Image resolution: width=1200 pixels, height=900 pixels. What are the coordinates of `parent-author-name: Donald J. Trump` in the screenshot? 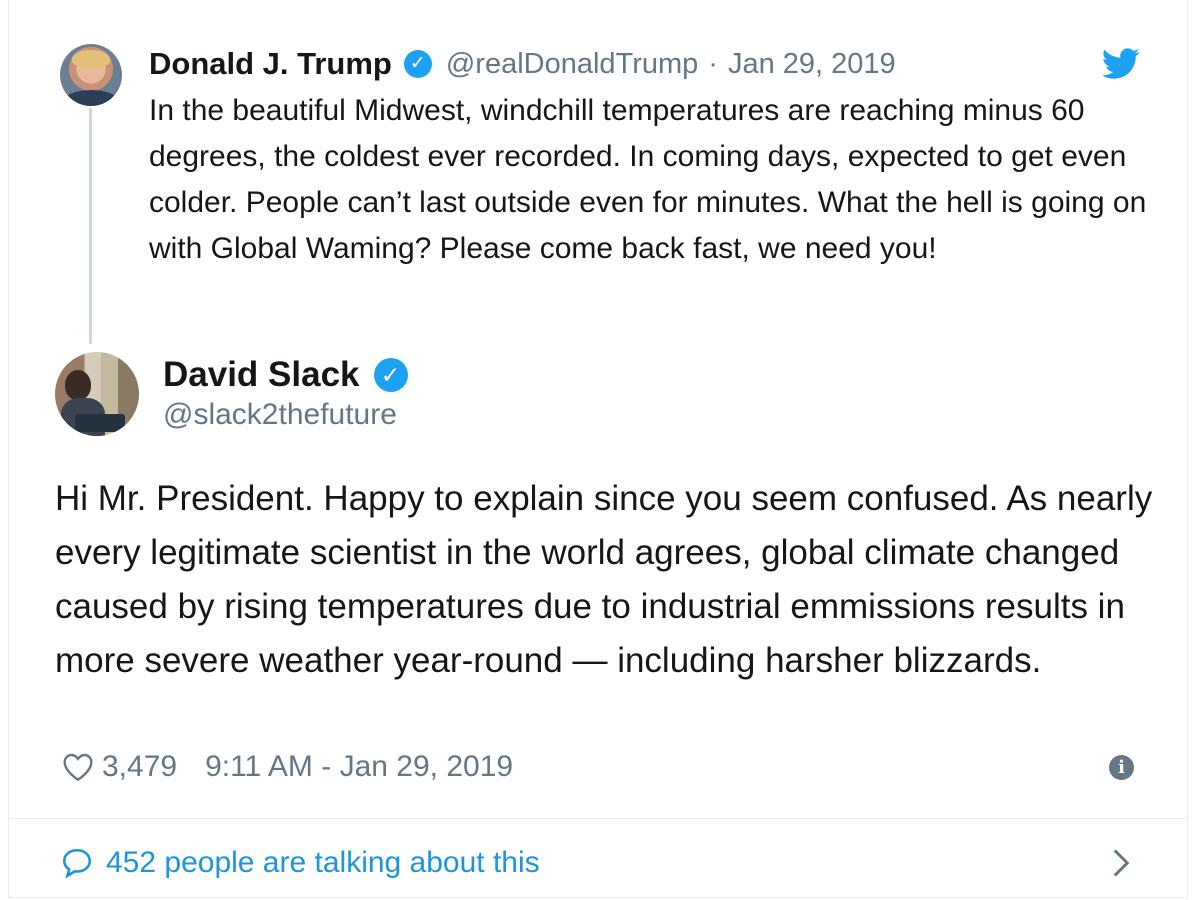 It's located at (270, 64).